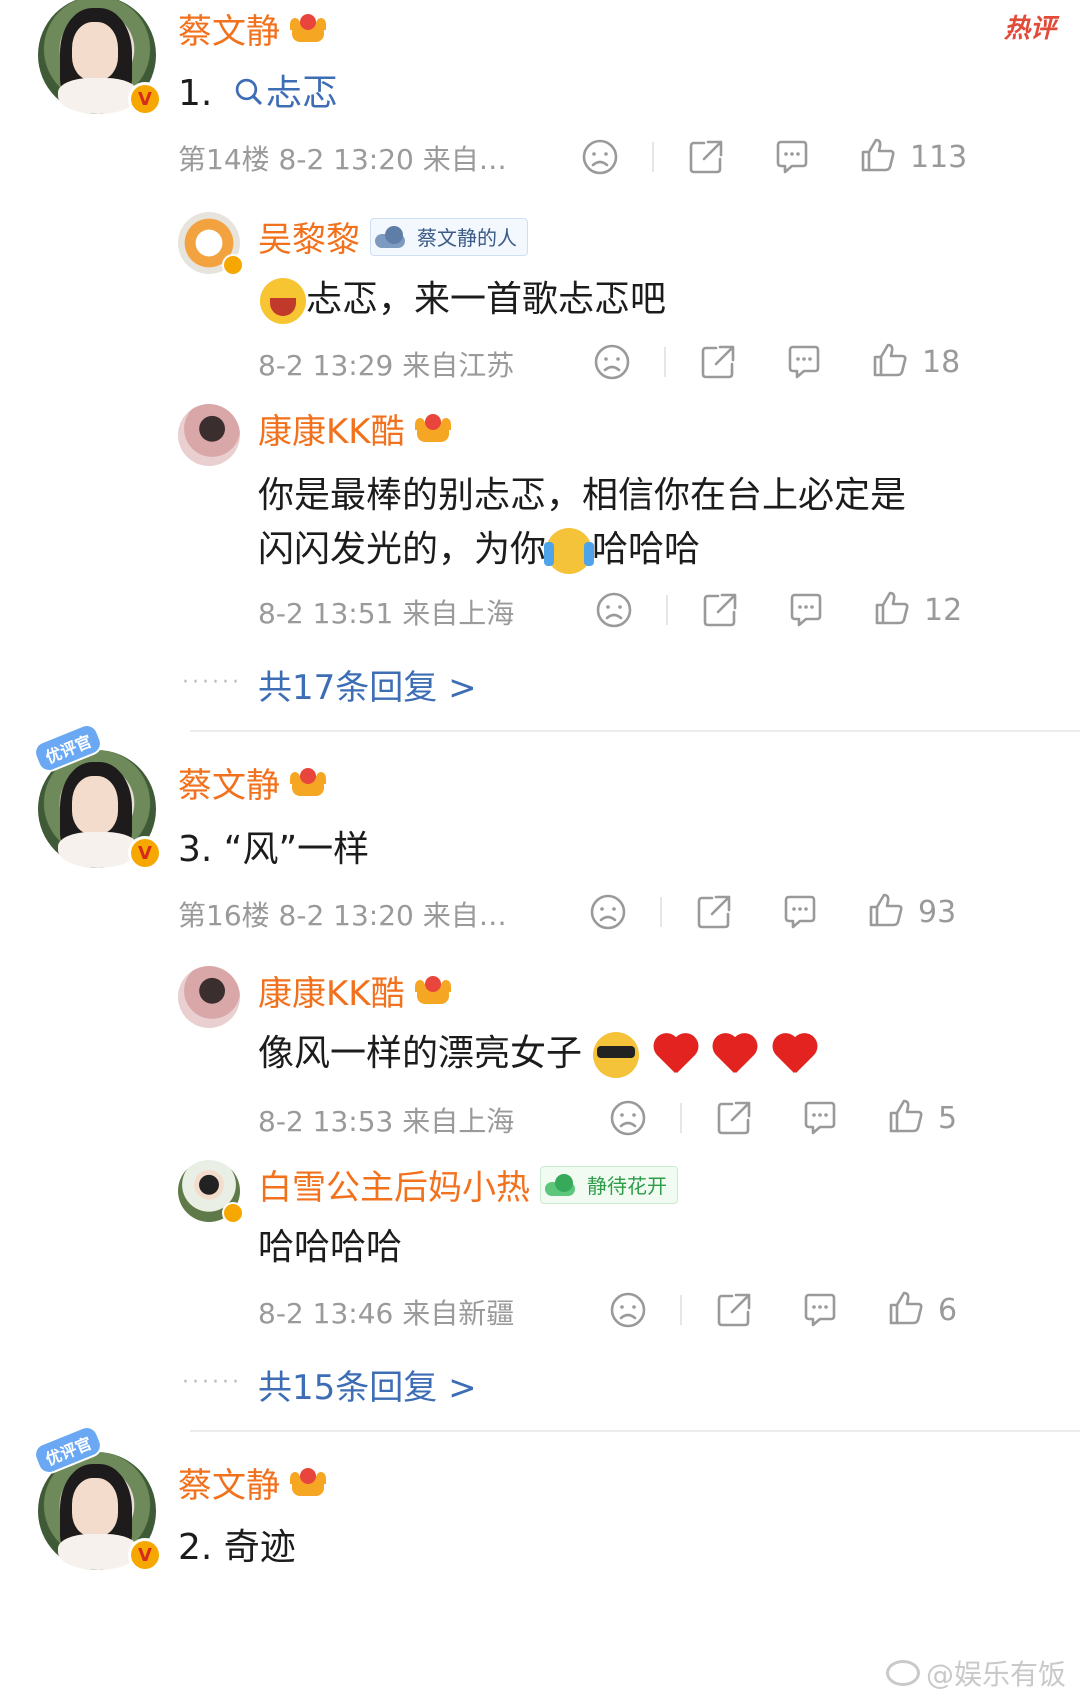 This screenshot has width=1080, height=1707. I want to click on like-count: 6, so click(948, 1310).